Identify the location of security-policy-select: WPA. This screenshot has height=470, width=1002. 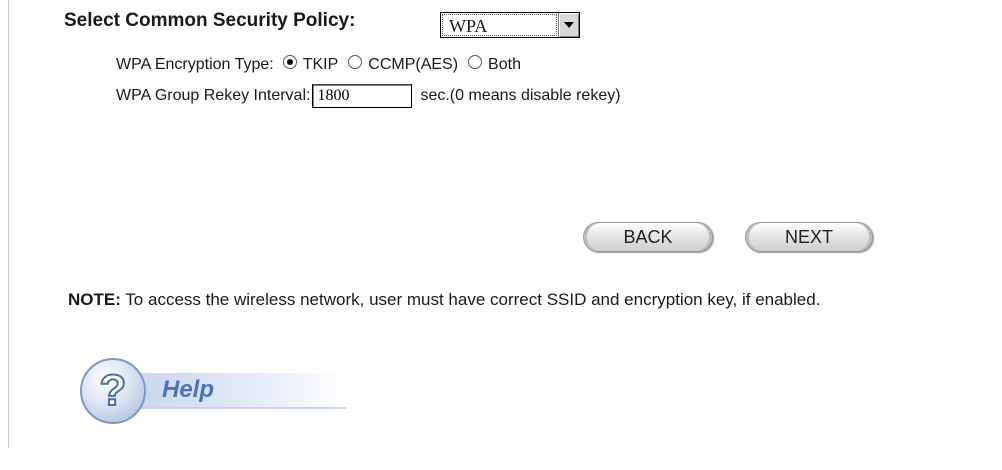
(510, 25).